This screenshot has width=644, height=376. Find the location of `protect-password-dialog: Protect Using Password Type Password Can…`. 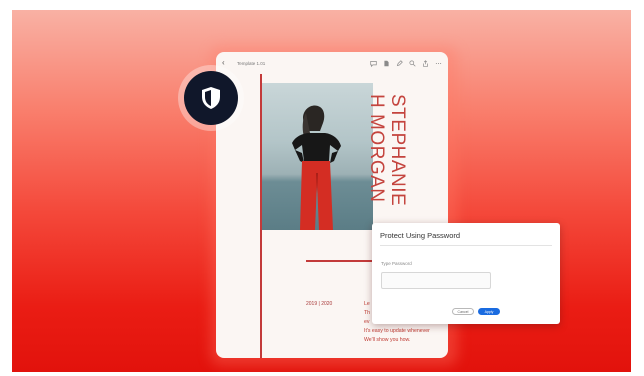

protect-password-dialog: Protect Using Password Type Password Can… is located at coordinates (466, 273).